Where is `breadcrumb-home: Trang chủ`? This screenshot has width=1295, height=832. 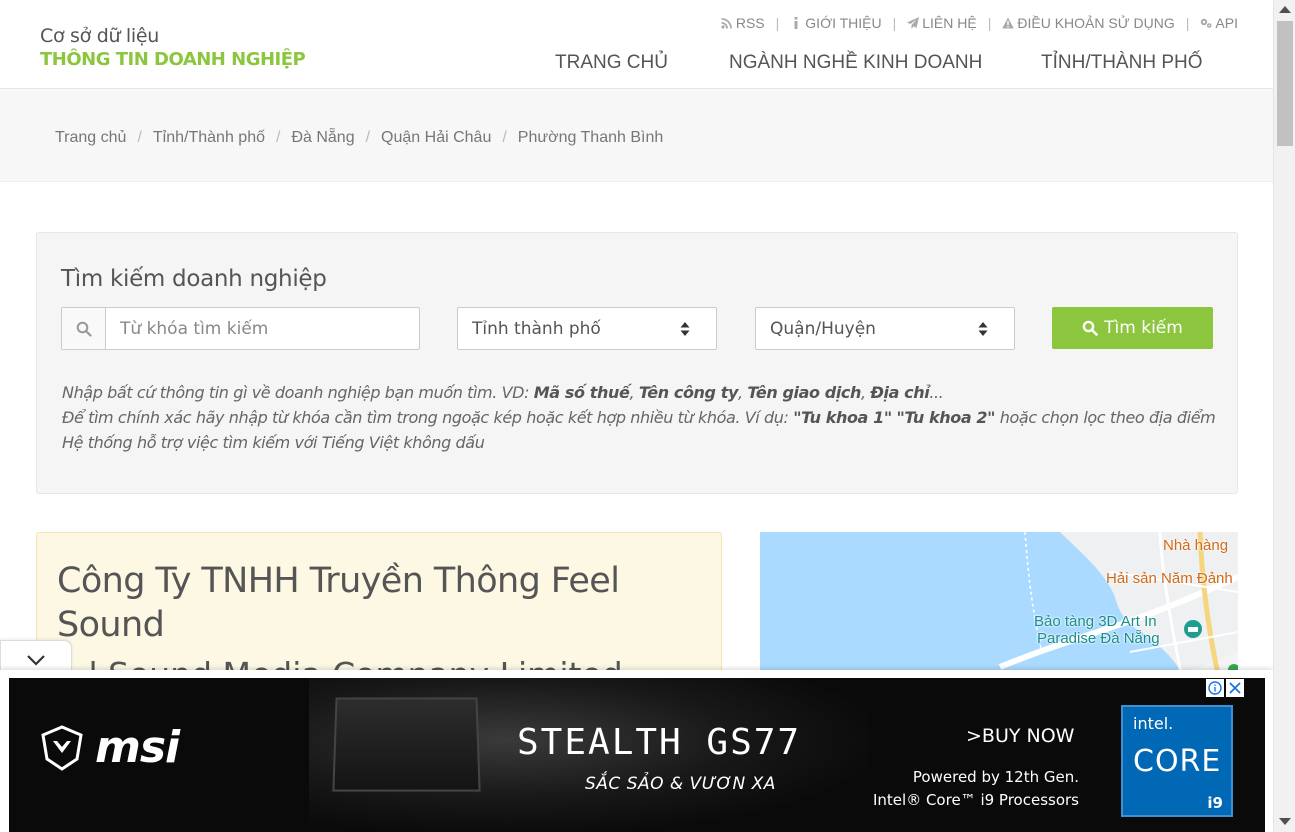
breadcrumb-home: Trang chủ is located at coordinates (90, 138).